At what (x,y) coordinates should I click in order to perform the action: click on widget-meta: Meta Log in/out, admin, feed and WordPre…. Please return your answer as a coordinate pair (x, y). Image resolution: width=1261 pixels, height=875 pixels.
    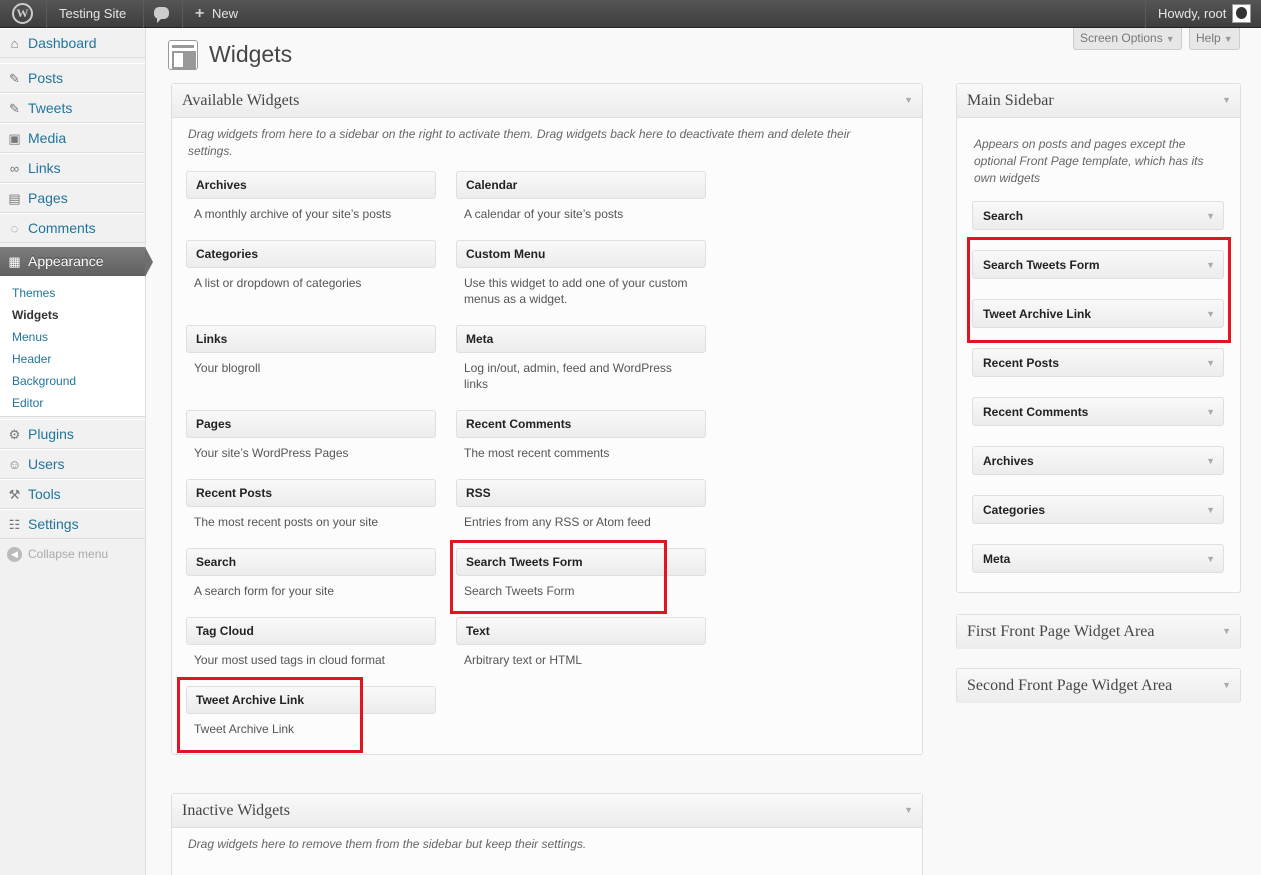
    Looking at the image, I should click on (581, 358).